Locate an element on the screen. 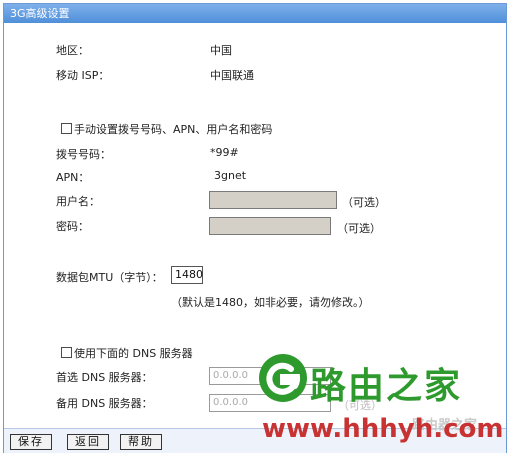  back-button: 返回 is located at coordinates (88, 442).